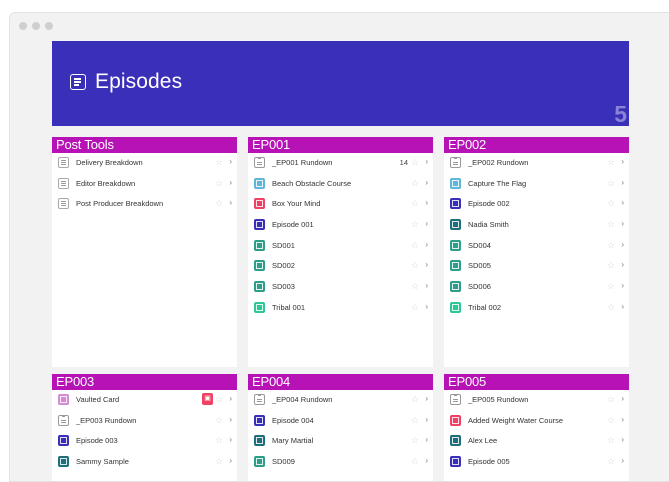 This screenshot has height=482, width=669. I want to click on column-title: EP003, so click(144, 382).